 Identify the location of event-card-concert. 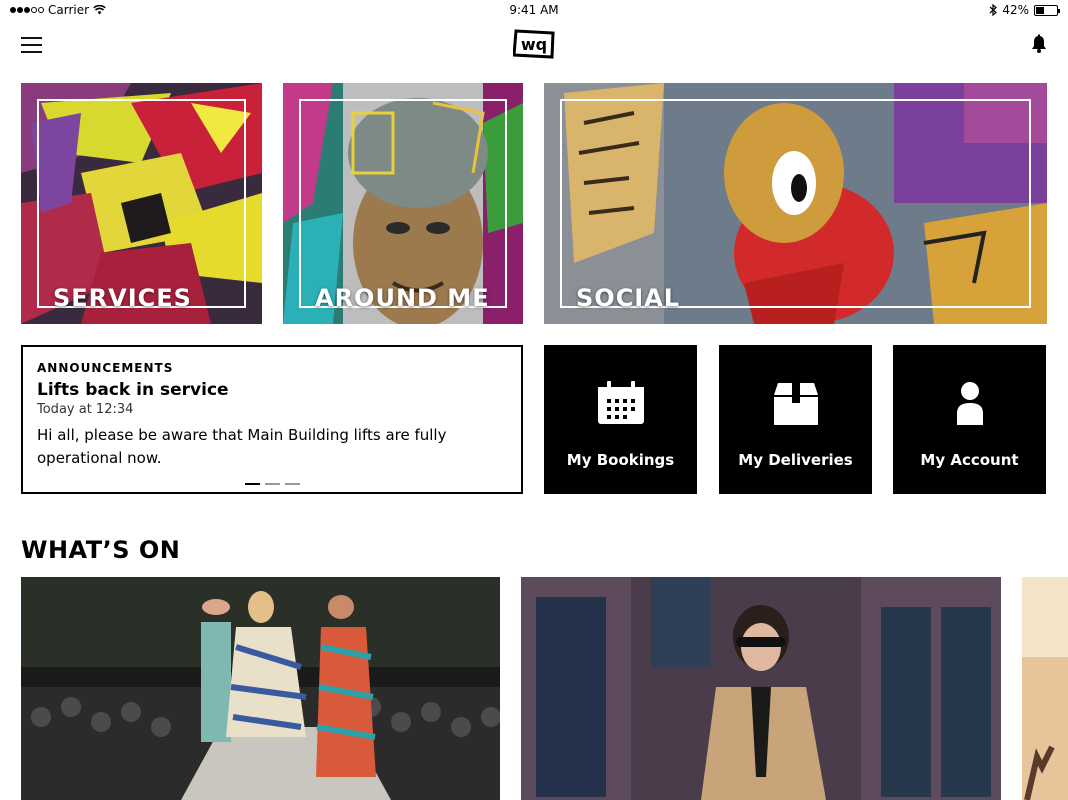
(1045, 688).